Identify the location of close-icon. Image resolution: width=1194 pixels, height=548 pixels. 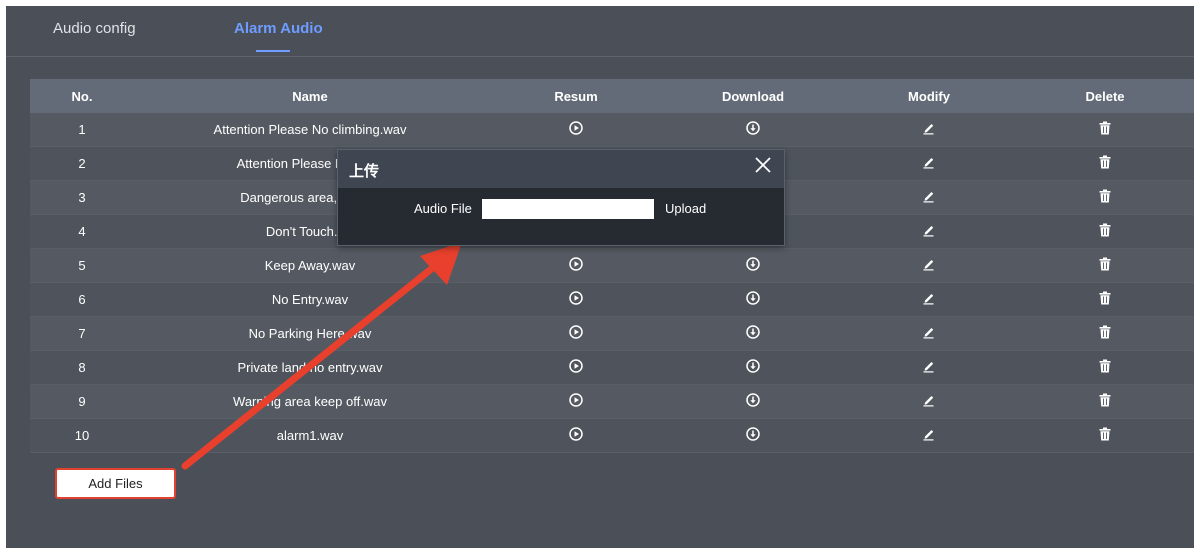
(763, 165).